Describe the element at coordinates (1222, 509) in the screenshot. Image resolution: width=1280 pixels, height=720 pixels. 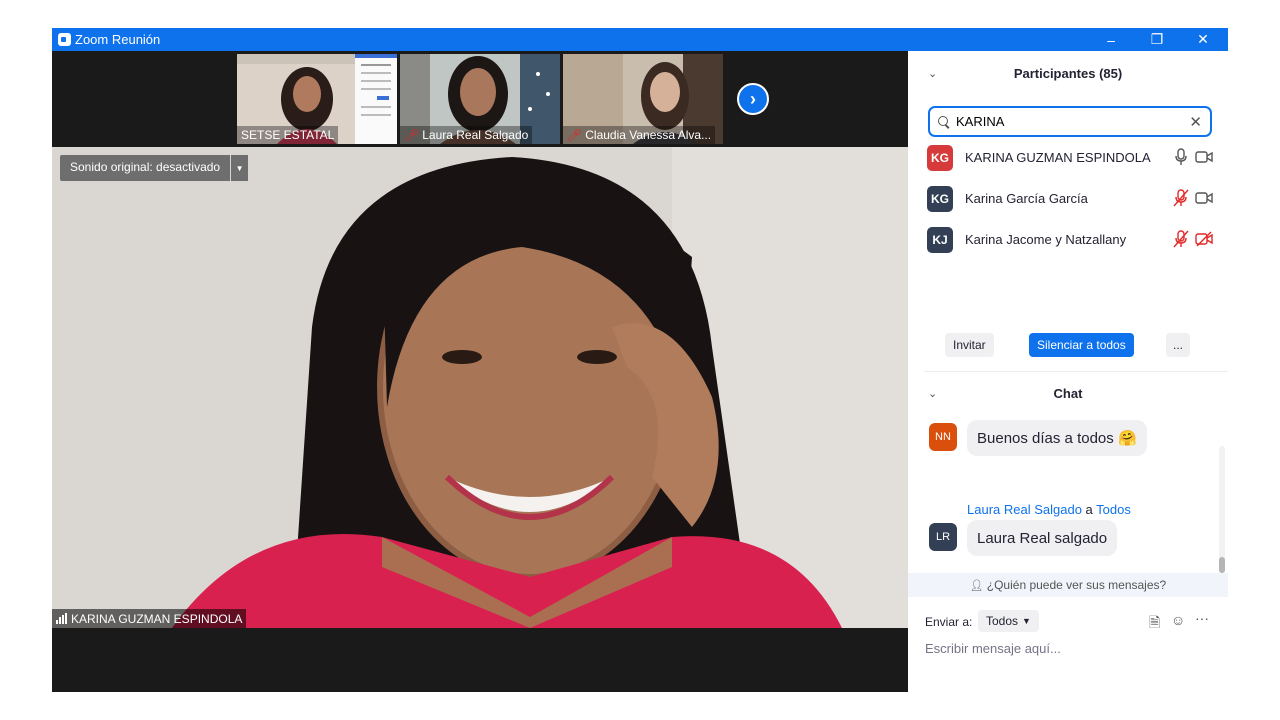
I see `chat-scrollbar` at that location.